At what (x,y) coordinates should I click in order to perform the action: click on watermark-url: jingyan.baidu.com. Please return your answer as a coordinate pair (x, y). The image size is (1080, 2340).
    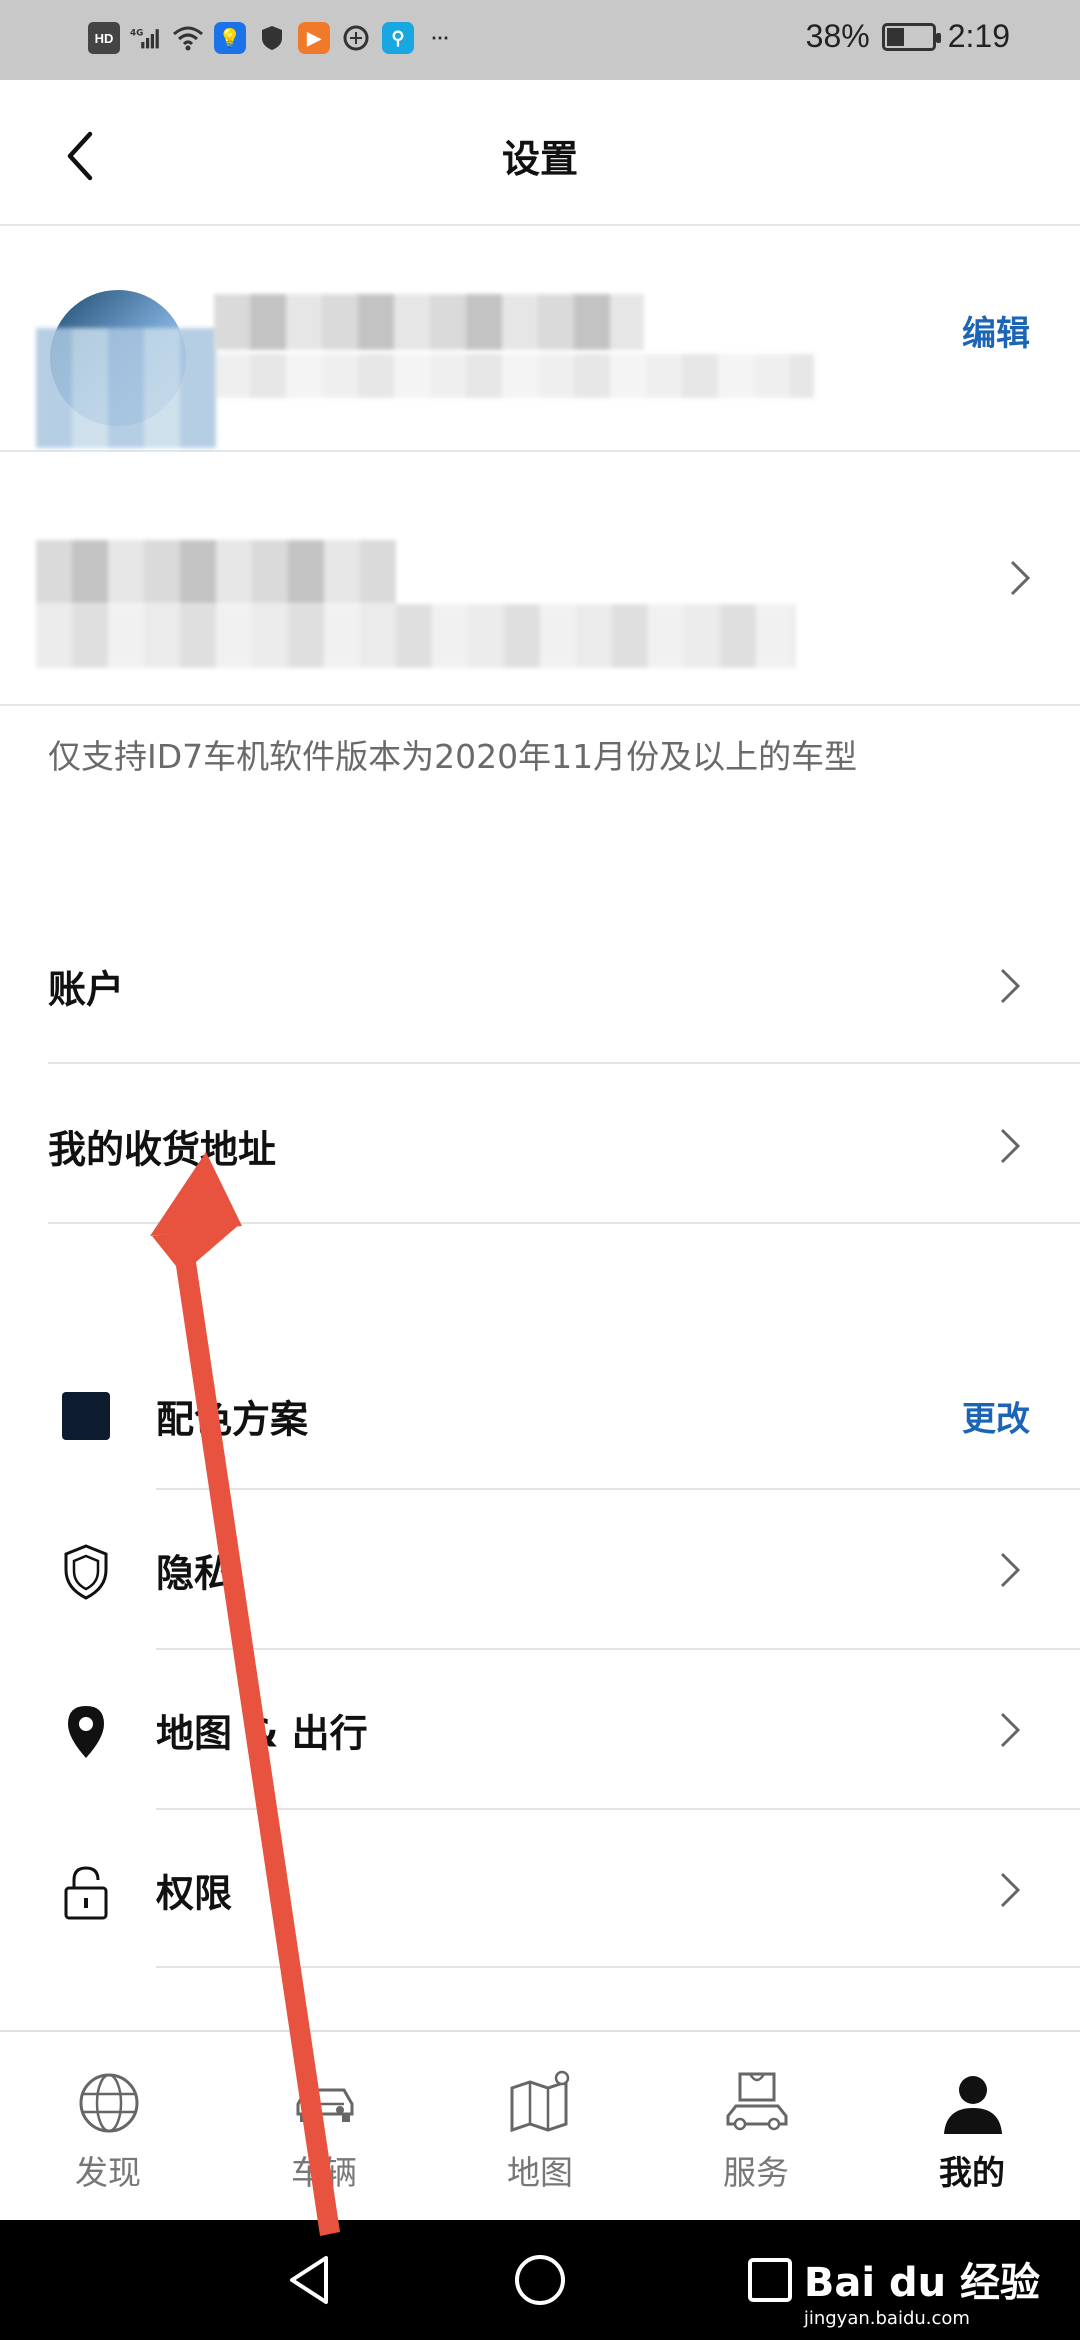
    Looking at the image, I should click on (886, 2318).